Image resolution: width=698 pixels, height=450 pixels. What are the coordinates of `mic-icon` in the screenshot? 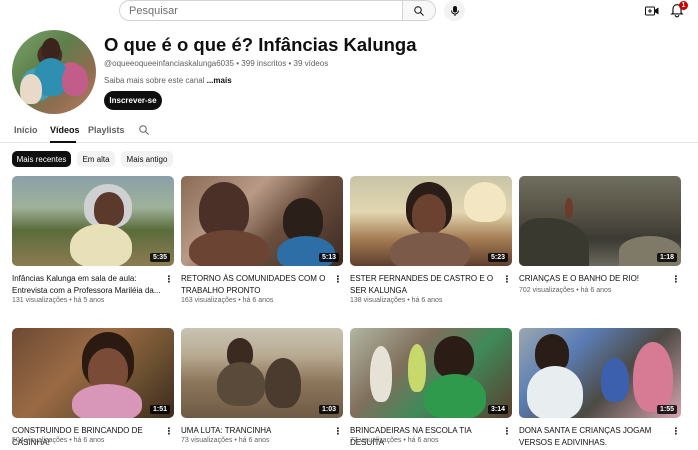 It's located at (454, 10).